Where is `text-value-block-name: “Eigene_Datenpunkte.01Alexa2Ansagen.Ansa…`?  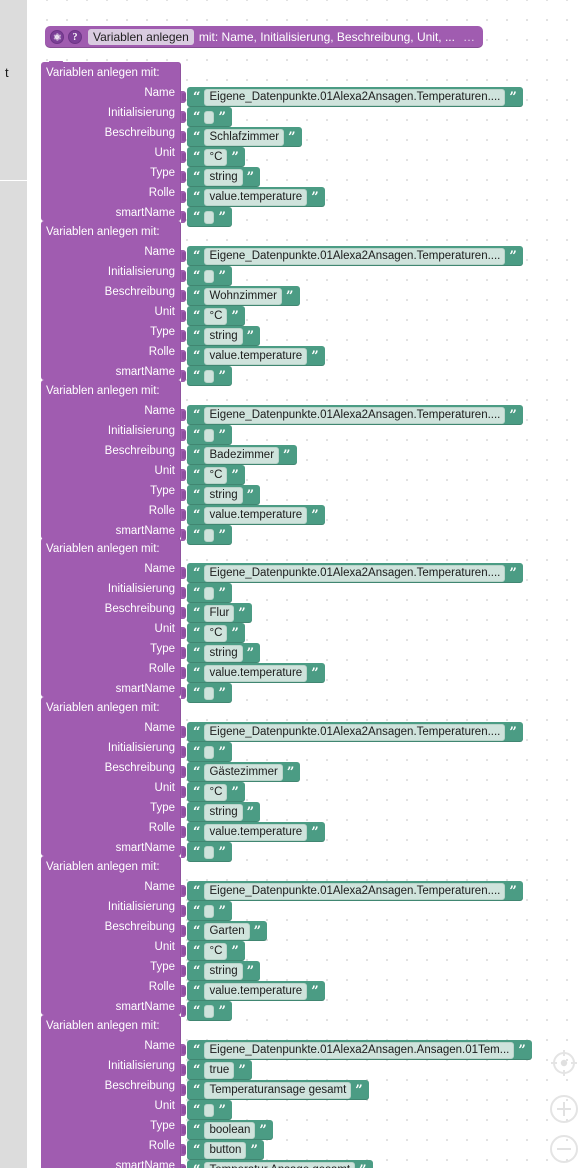
text-value-block-name: “Eigene_Datenpunkte.01Alexa2Ansagen.Ansa… is located at coordinates (359, 1050).